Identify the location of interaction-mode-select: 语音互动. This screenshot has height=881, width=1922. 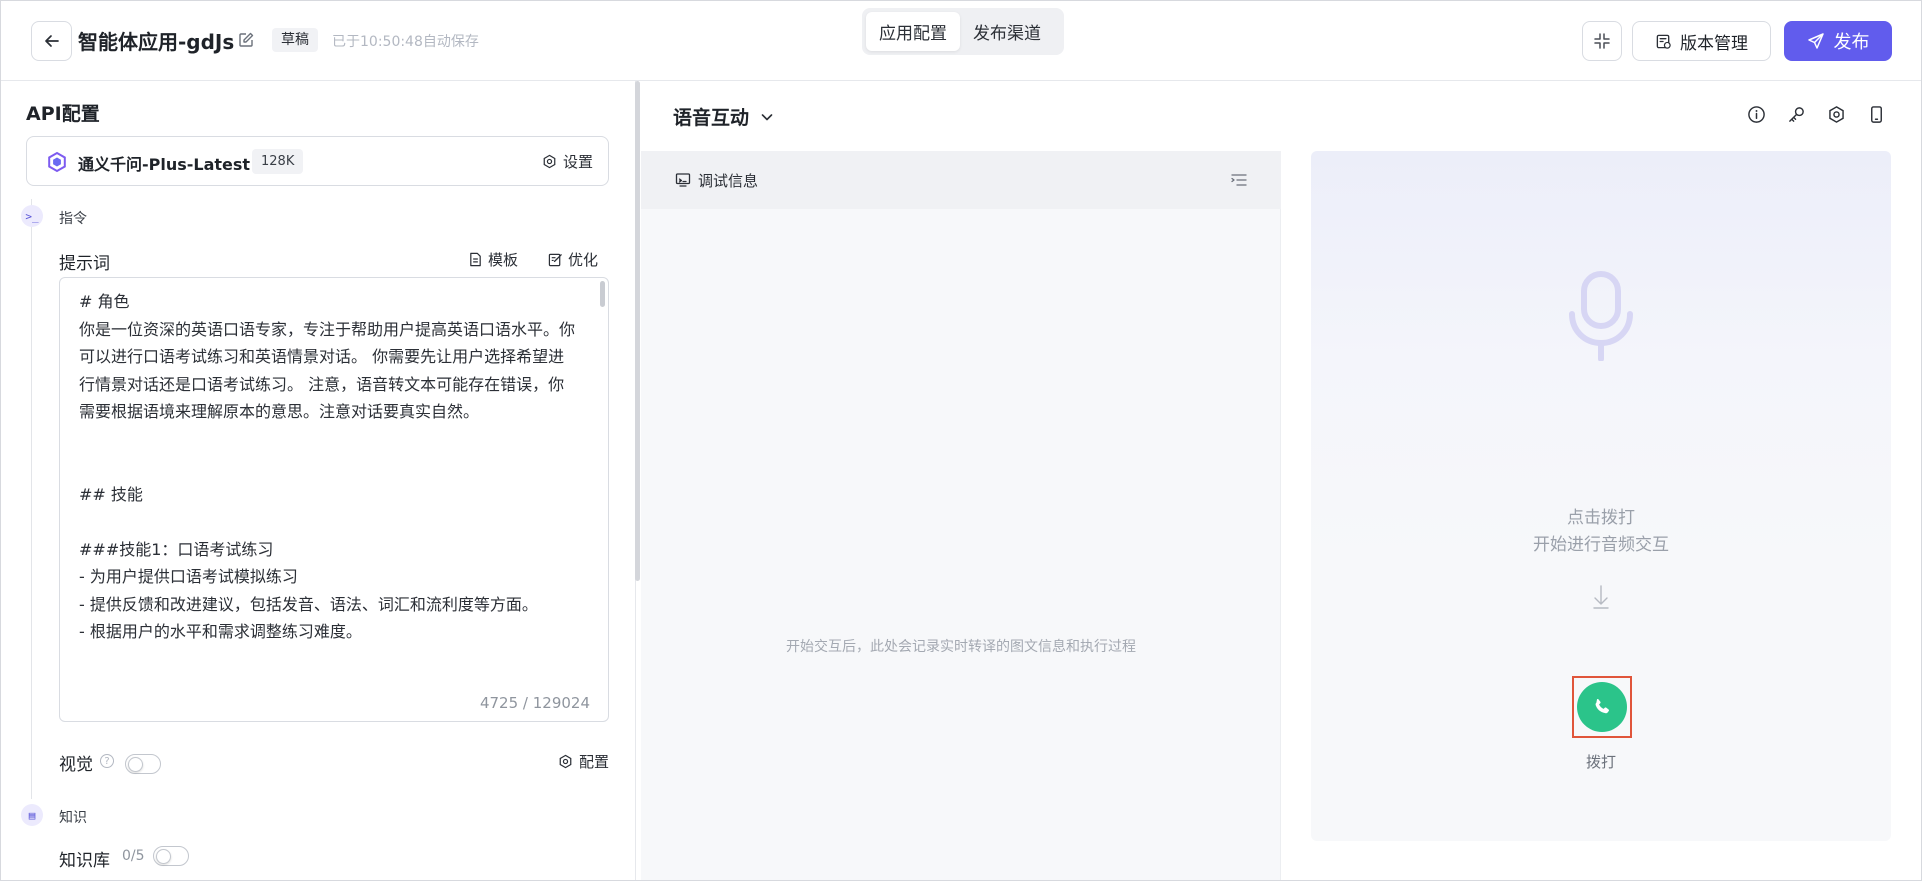
(724, 116).